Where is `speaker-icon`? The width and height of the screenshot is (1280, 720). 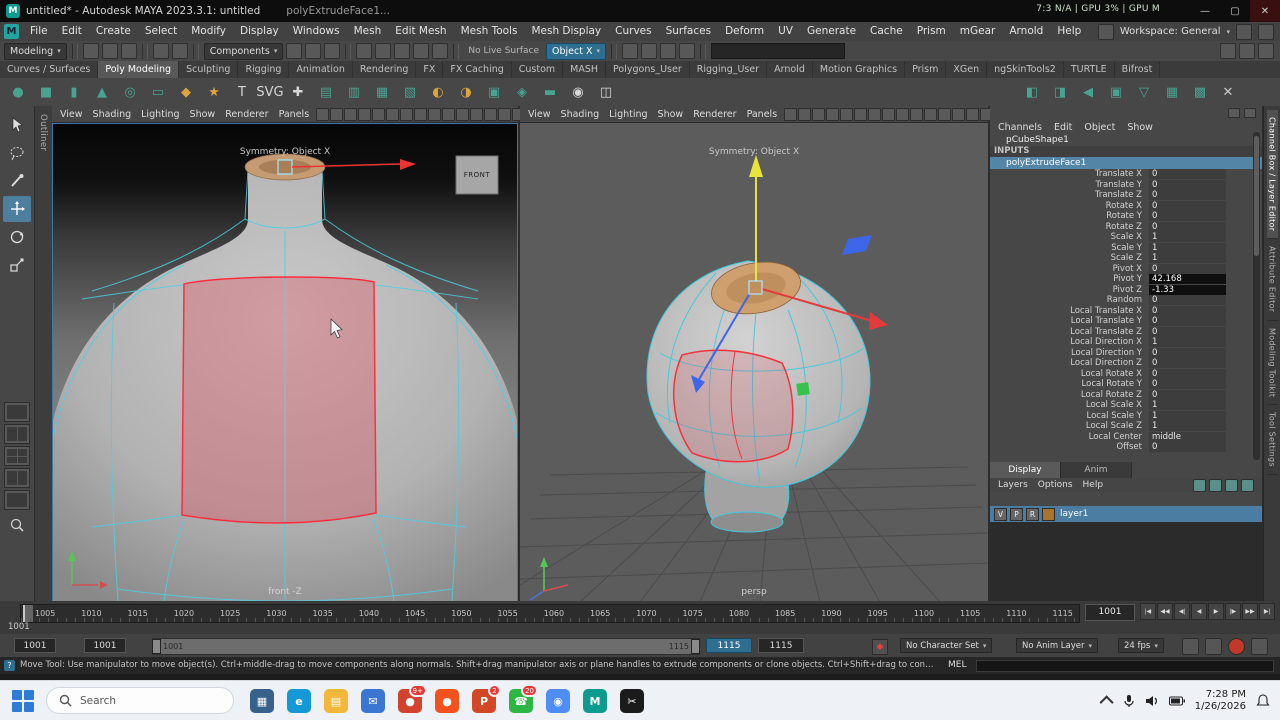 speaker-icon is located at coordinates (1152, 701).